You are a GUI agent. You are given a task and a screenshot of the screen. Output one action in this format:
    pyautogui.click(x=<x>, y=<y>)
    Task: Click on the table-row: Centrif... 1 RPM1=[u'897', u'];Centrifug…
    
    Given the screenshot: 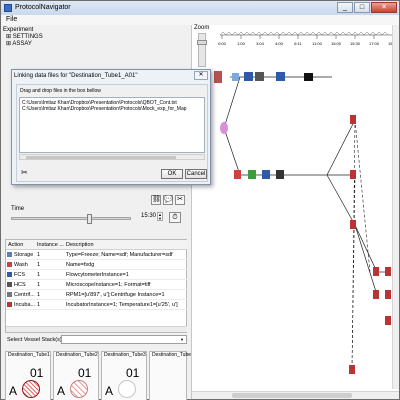 What is the action you would take?
    pyautogui.click(x=96, y=295)
    